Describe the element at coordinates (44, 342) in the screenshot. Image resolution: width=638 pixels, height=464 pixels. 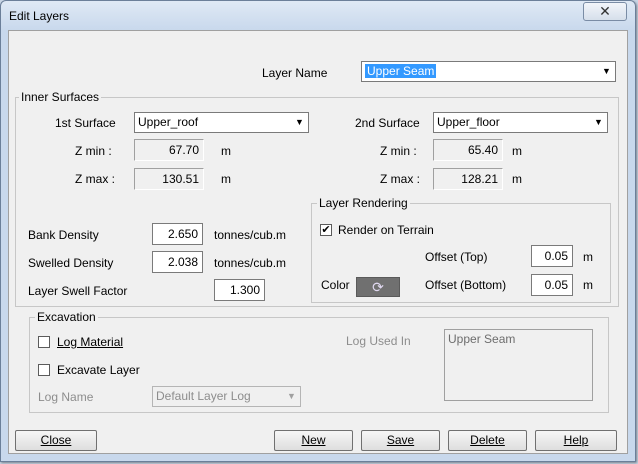
I see `log-material-checkbox` at that location.